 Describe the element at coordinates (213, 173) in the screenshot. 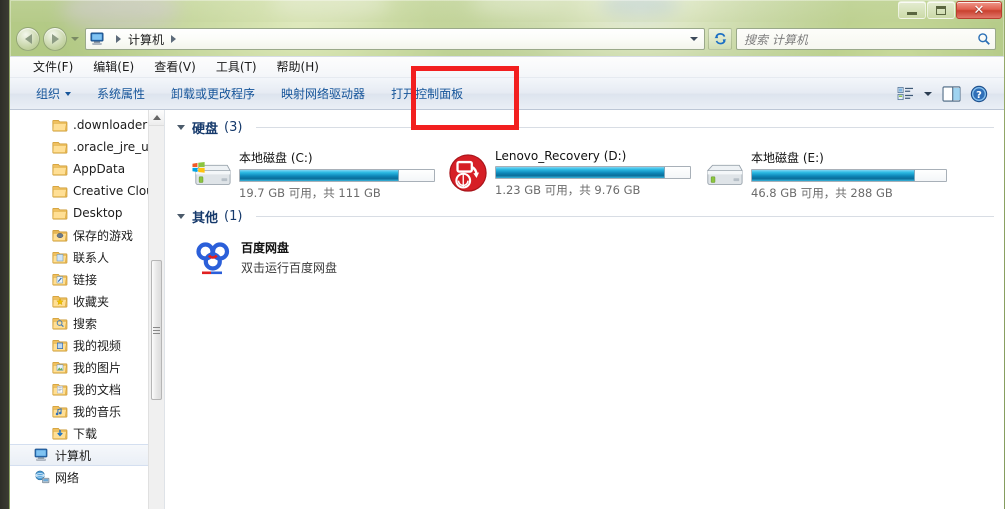

I see `system-drive-icon` at that location.